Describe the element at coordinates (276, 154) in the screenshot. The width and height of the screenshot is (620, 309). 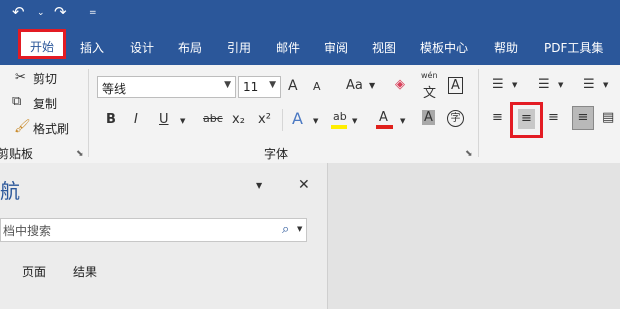
I see `font-group-label: 字体` at that location.